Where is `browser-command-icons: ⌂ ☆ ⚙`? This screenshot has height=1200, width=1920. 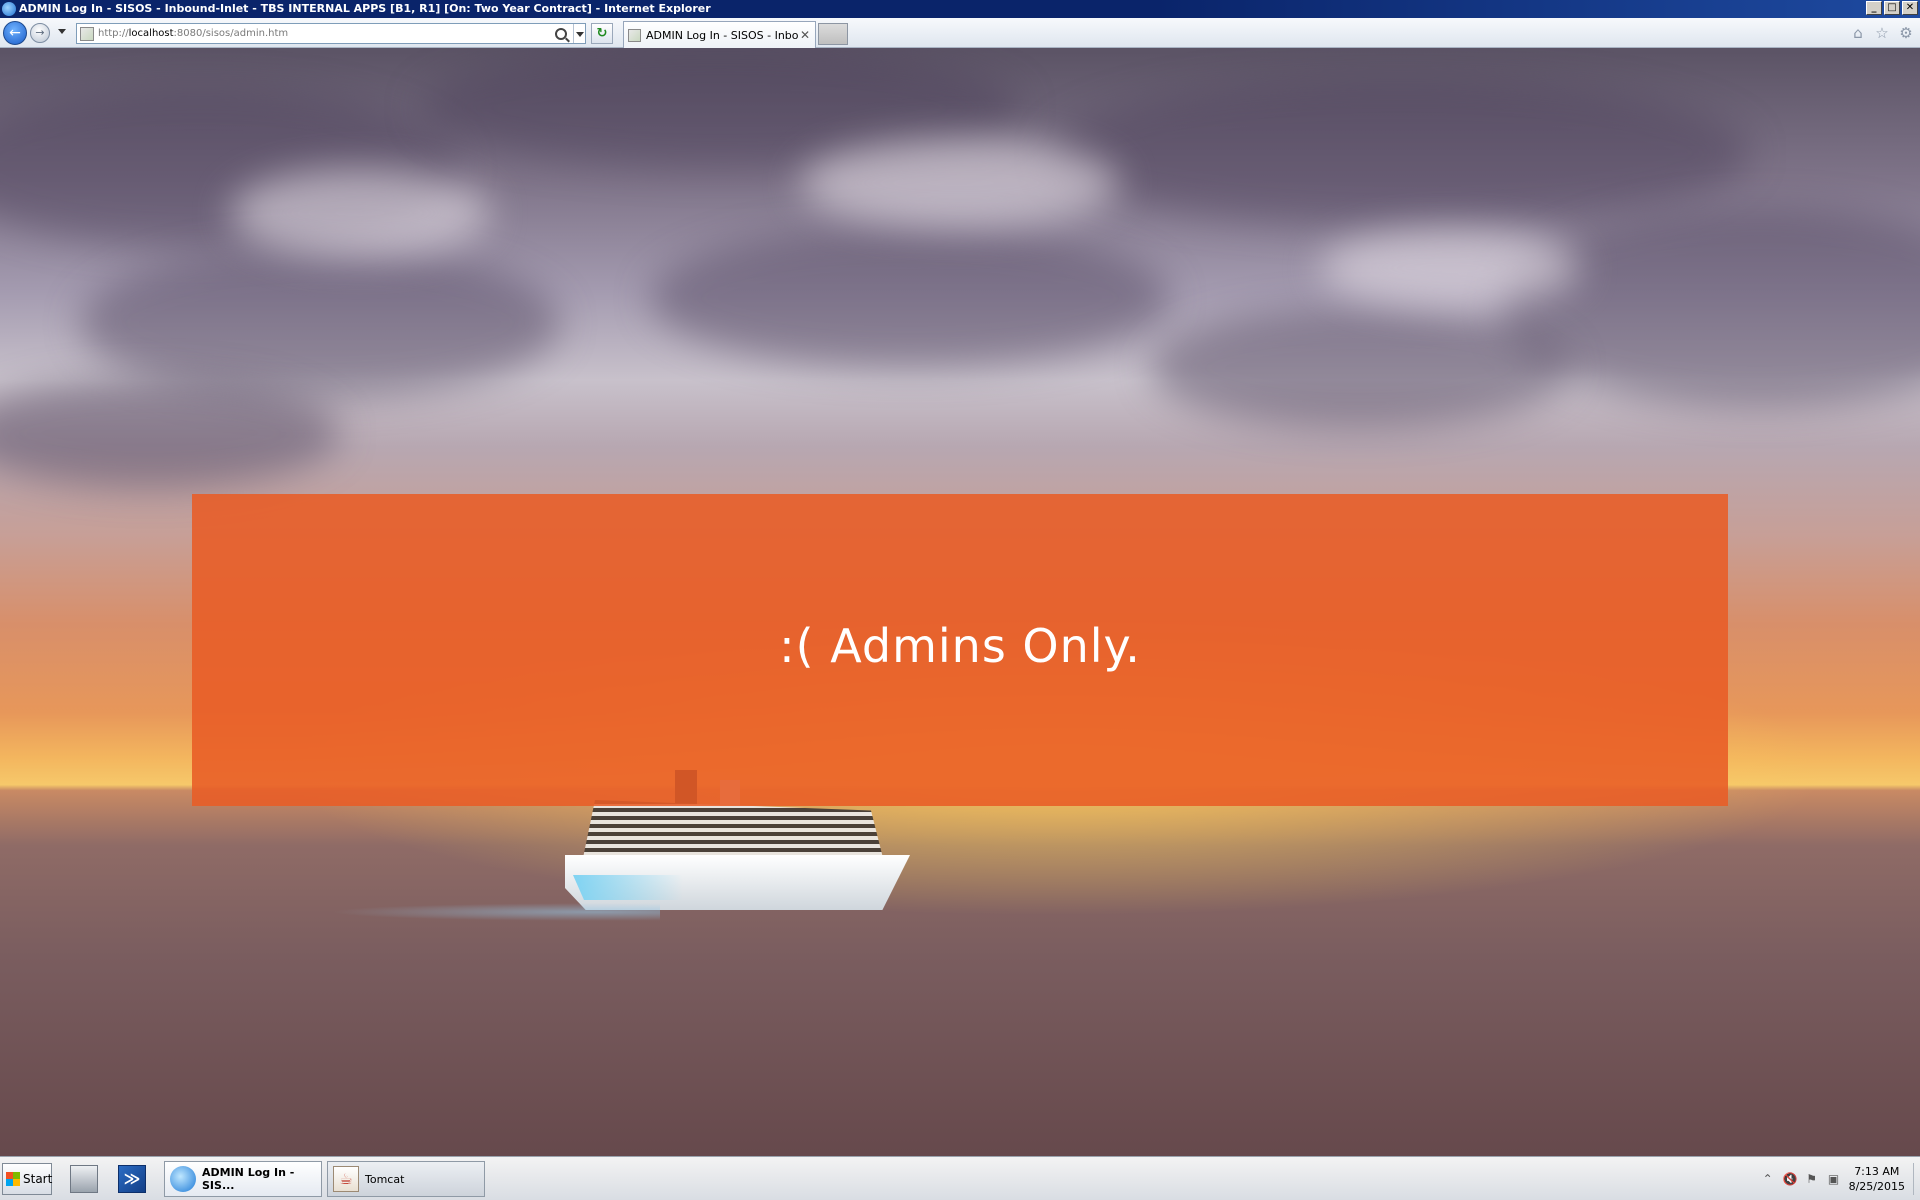 browser-command-icons: ⌂ ☆ ⚙ is located at coordinates (1882, 33).